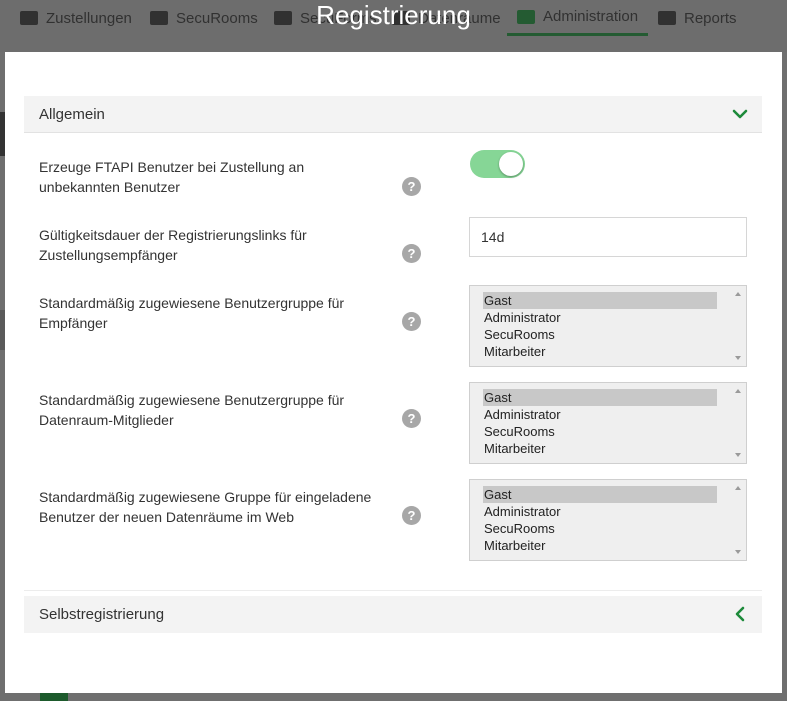 The height and width of the screenshot is (701, 787). Describe the element at coordinates (54, 697) in the screenshot. I see `background-edge` at that location.